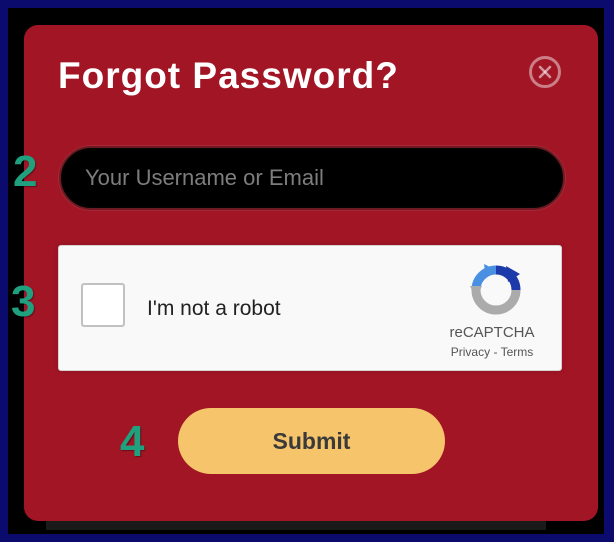 The image size is (614, 542). Describe the element at coordinates (228, 75) in the screenshot. I see `modal-title: Forgot Password?` at that location.